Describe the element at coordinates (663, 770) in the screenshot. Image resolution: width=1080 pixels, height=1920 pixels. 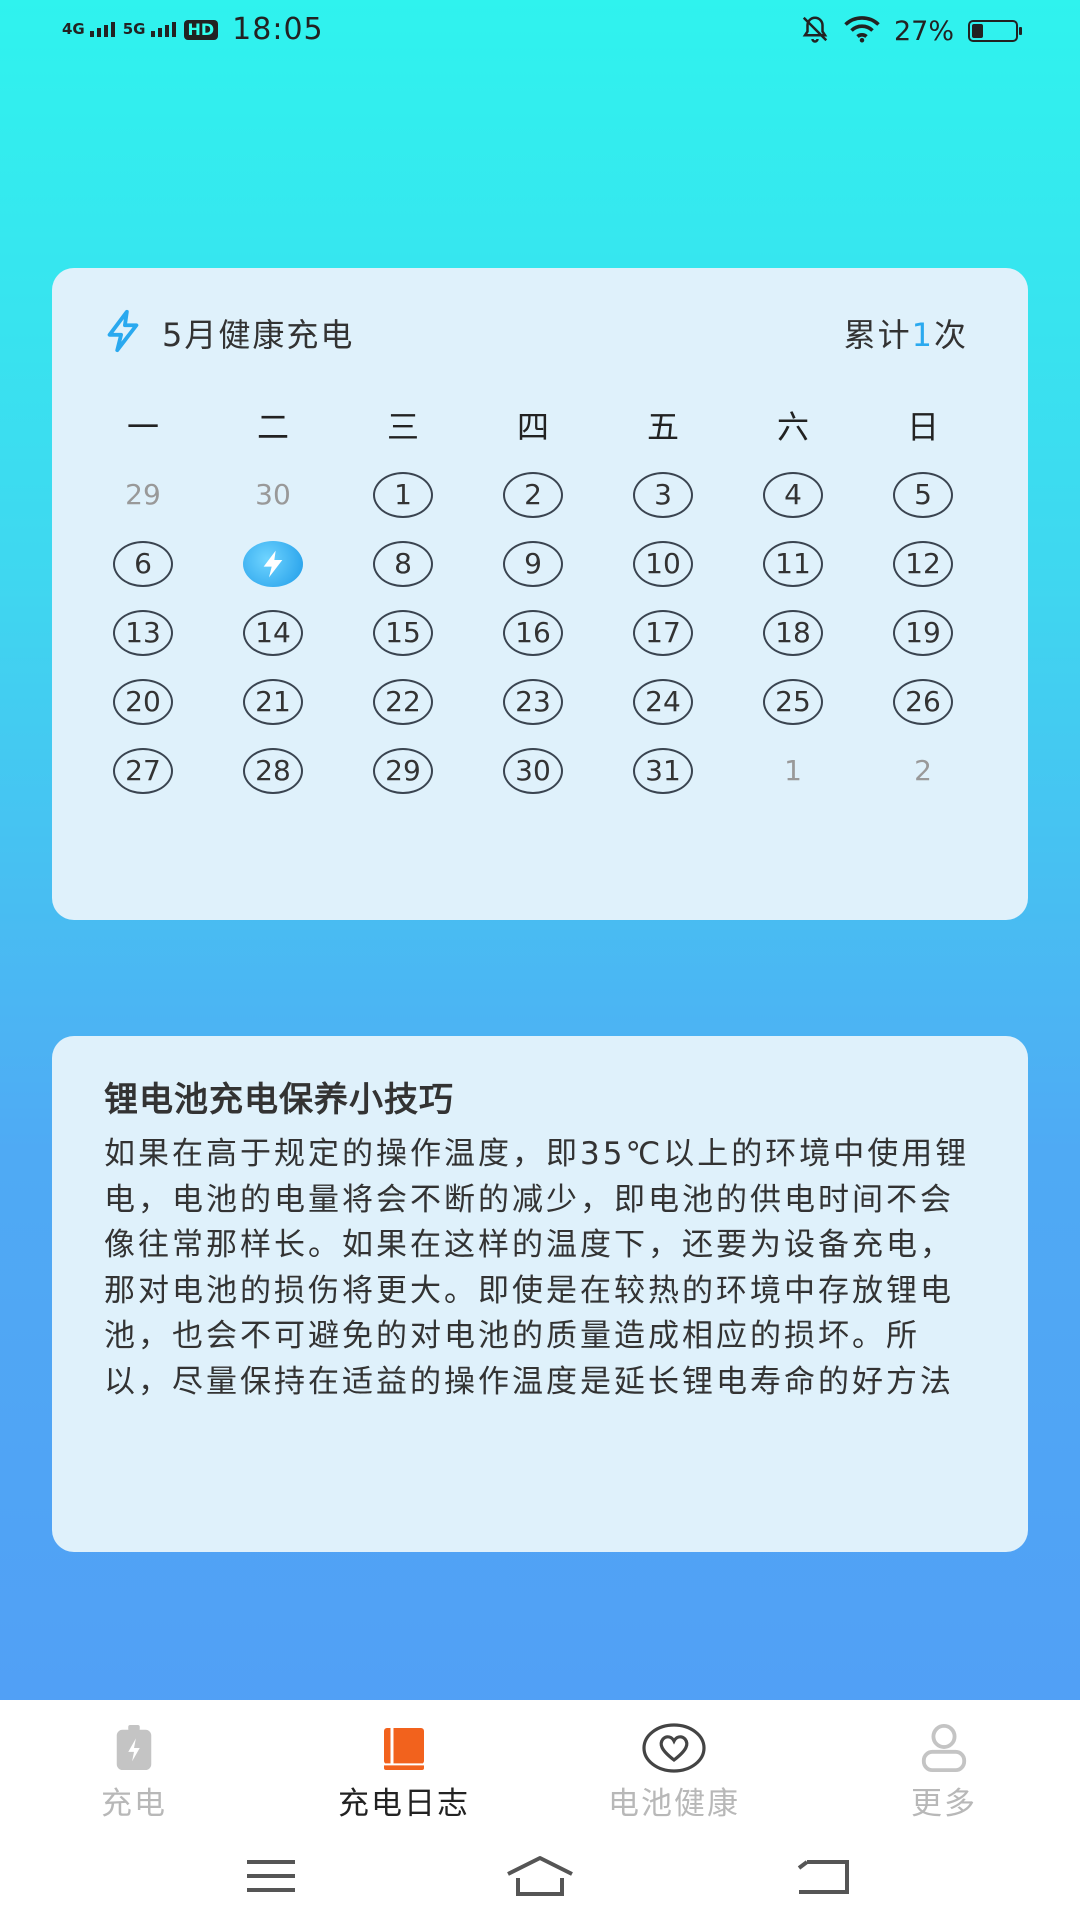
I see `calendar-day: 31` at that location.